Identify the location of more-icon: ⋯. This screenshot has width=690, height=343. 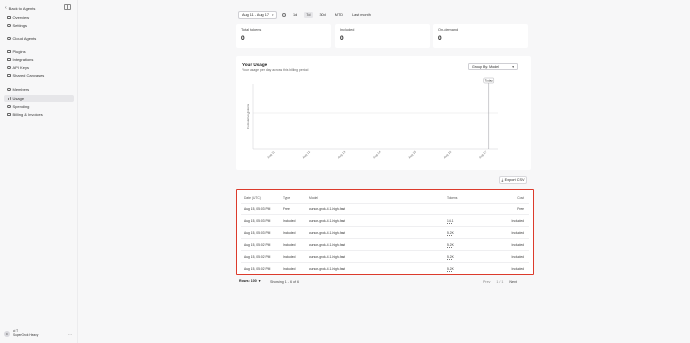
(70, 334).